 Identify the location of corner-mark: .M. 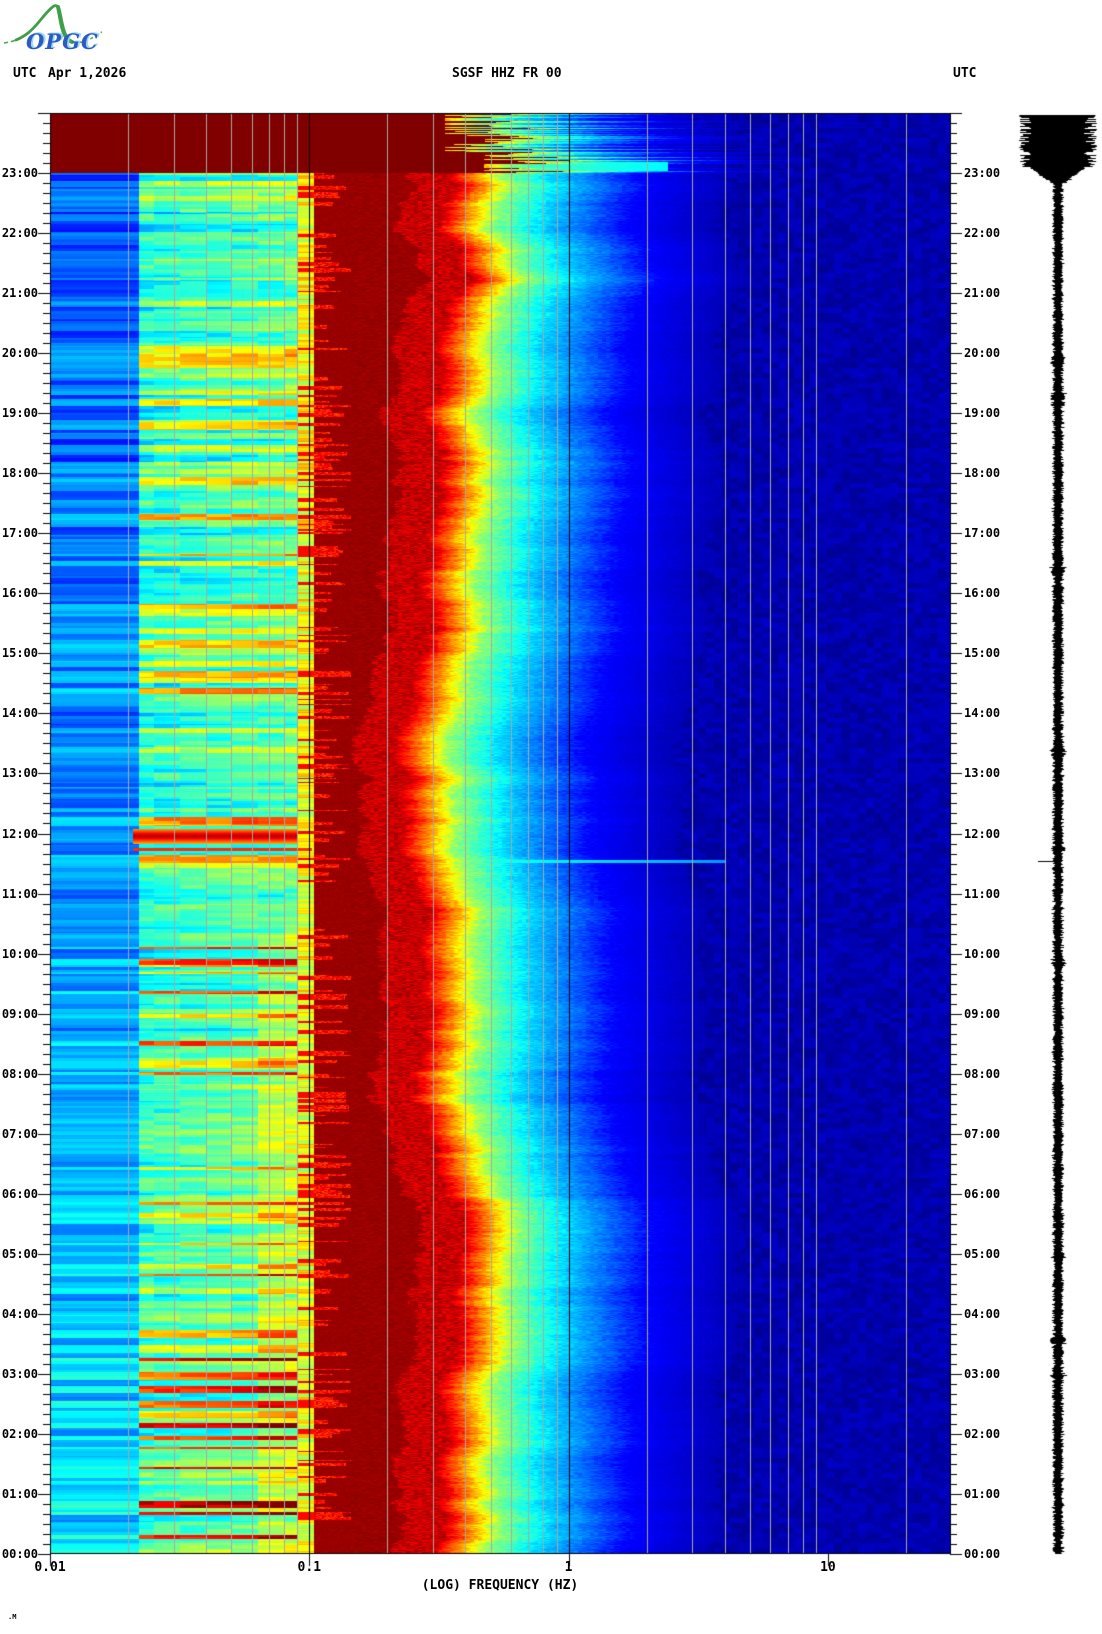
(12, 1617).